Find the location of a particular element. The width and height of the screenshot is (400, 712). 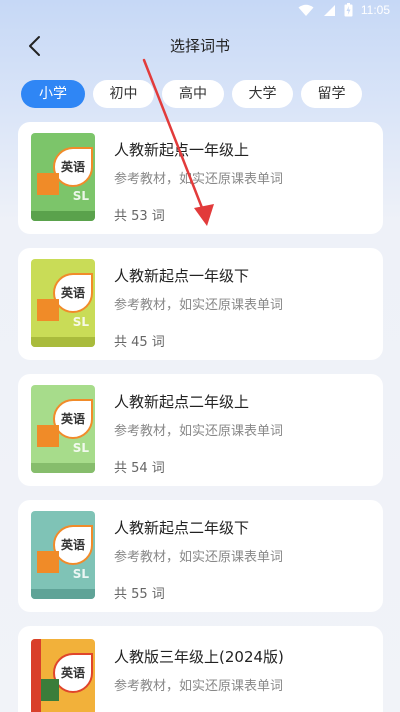

book-title: 人教新起点一年级下 is located at coordinates (182, 276).